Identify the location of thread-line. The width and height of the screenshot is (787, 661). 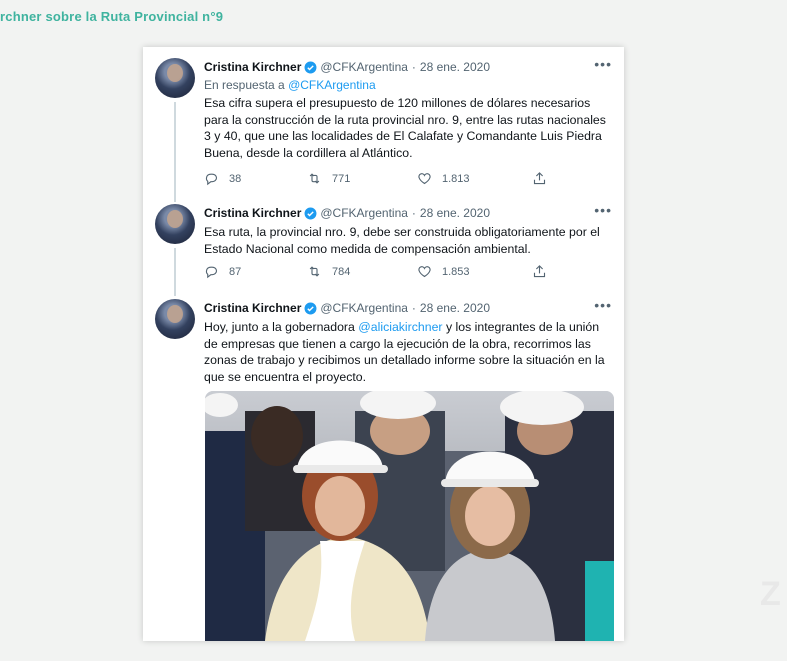
(175, 152).